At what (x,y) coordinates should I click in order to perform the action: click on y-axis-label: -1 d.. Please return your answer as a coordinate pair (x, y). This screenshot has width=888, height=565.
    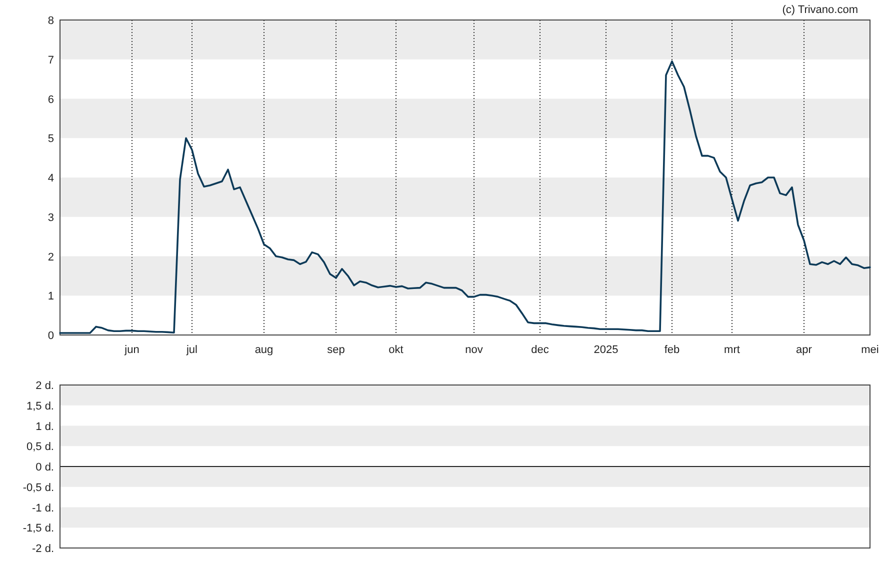
    Looking at the image, I should click on (43, 508).